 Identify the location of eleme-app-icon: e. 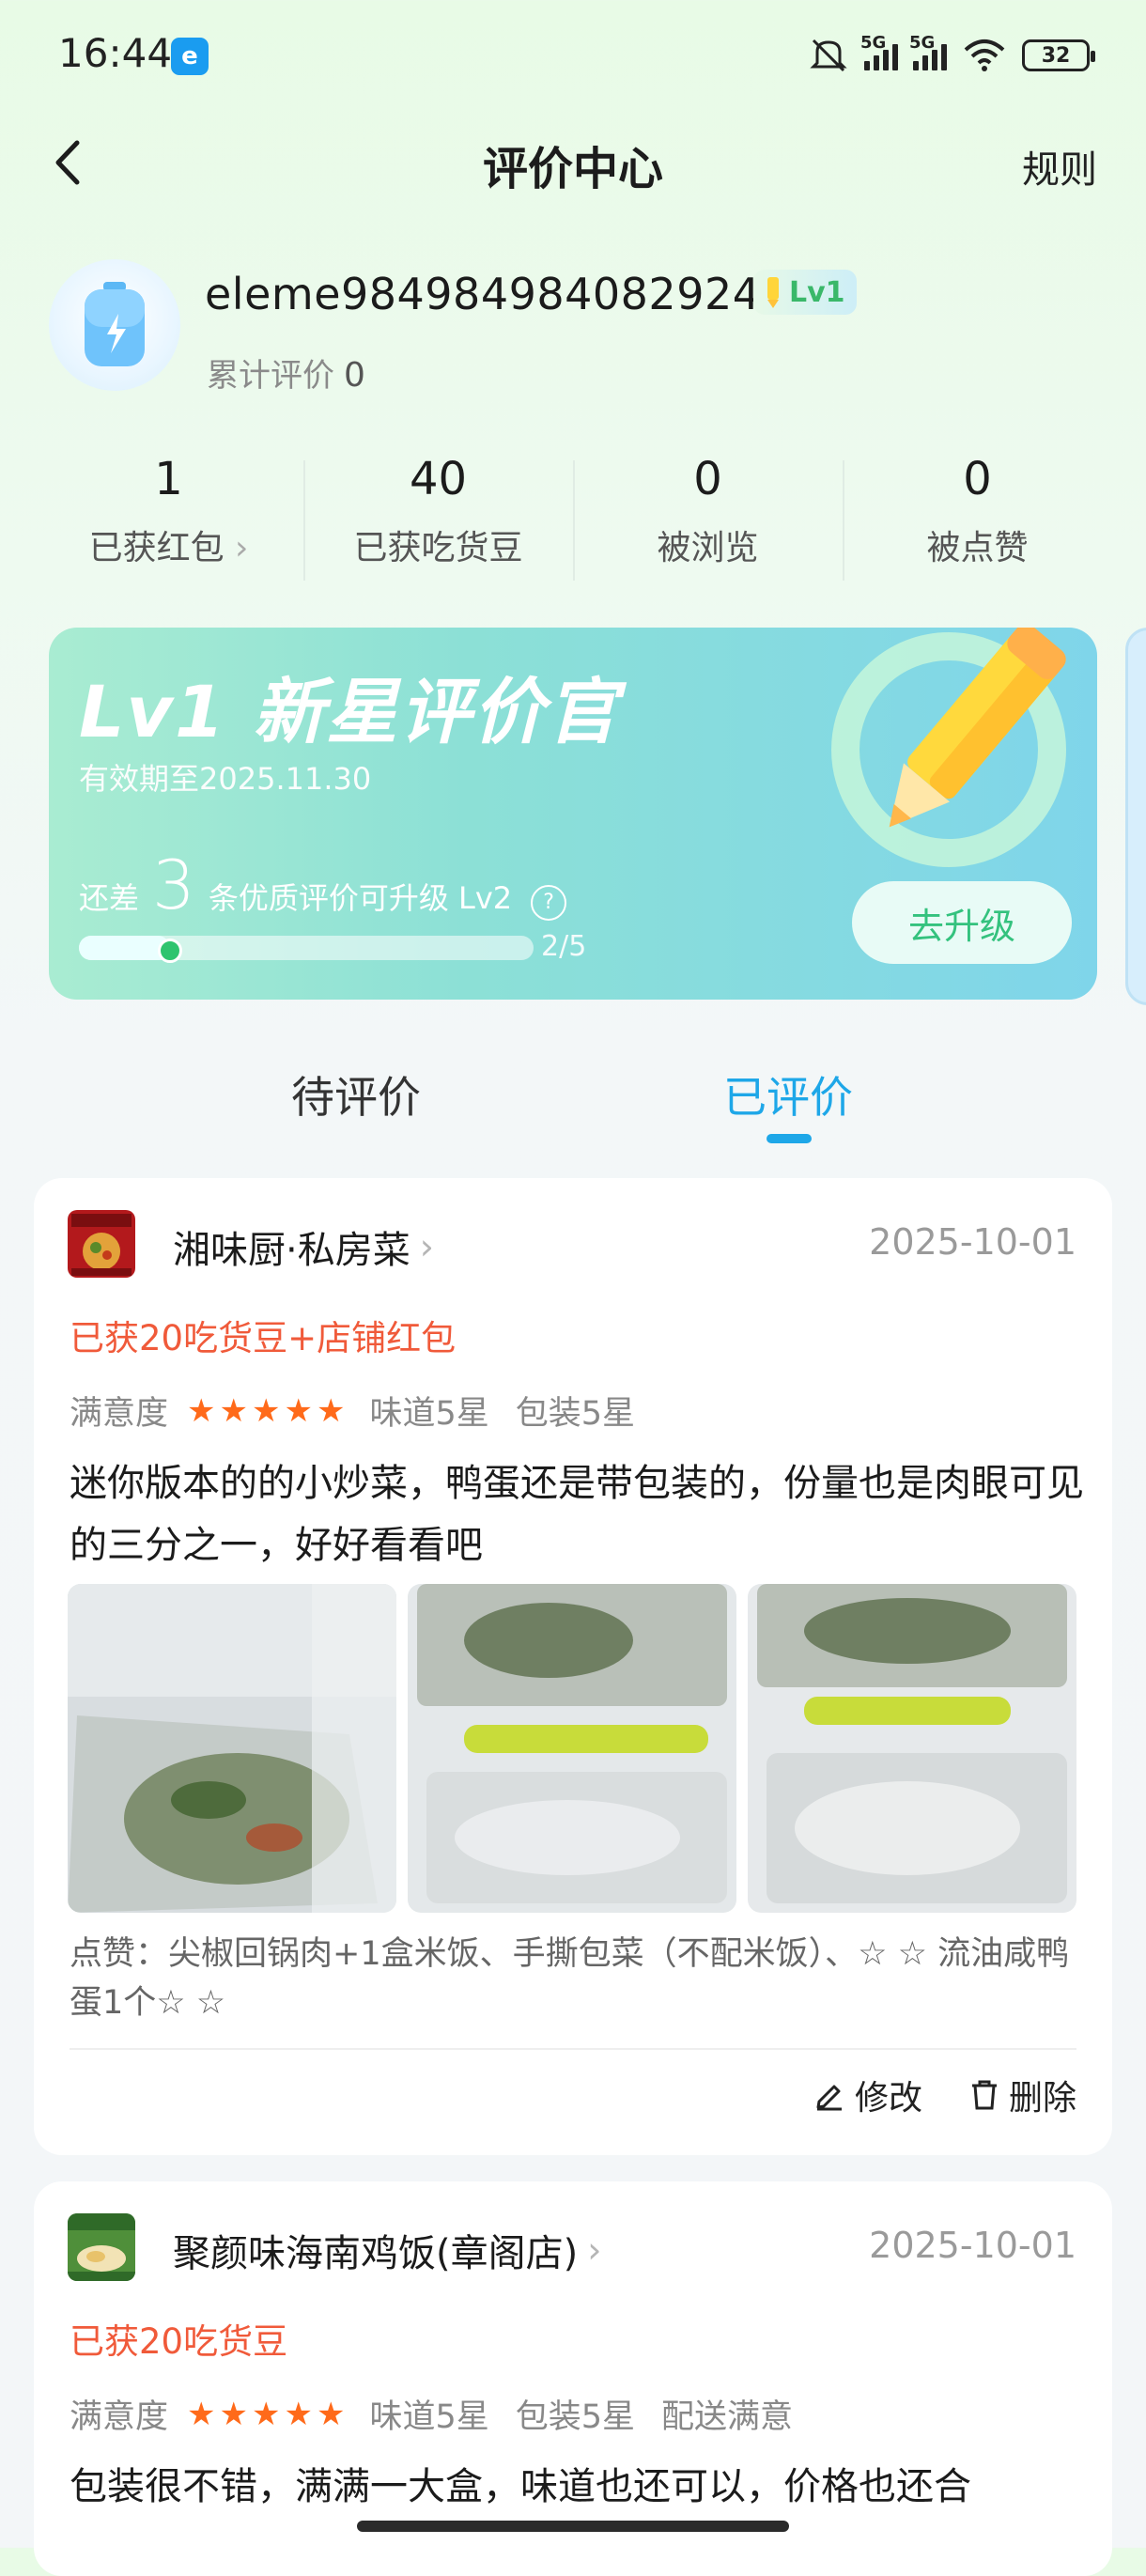
(190, 56).